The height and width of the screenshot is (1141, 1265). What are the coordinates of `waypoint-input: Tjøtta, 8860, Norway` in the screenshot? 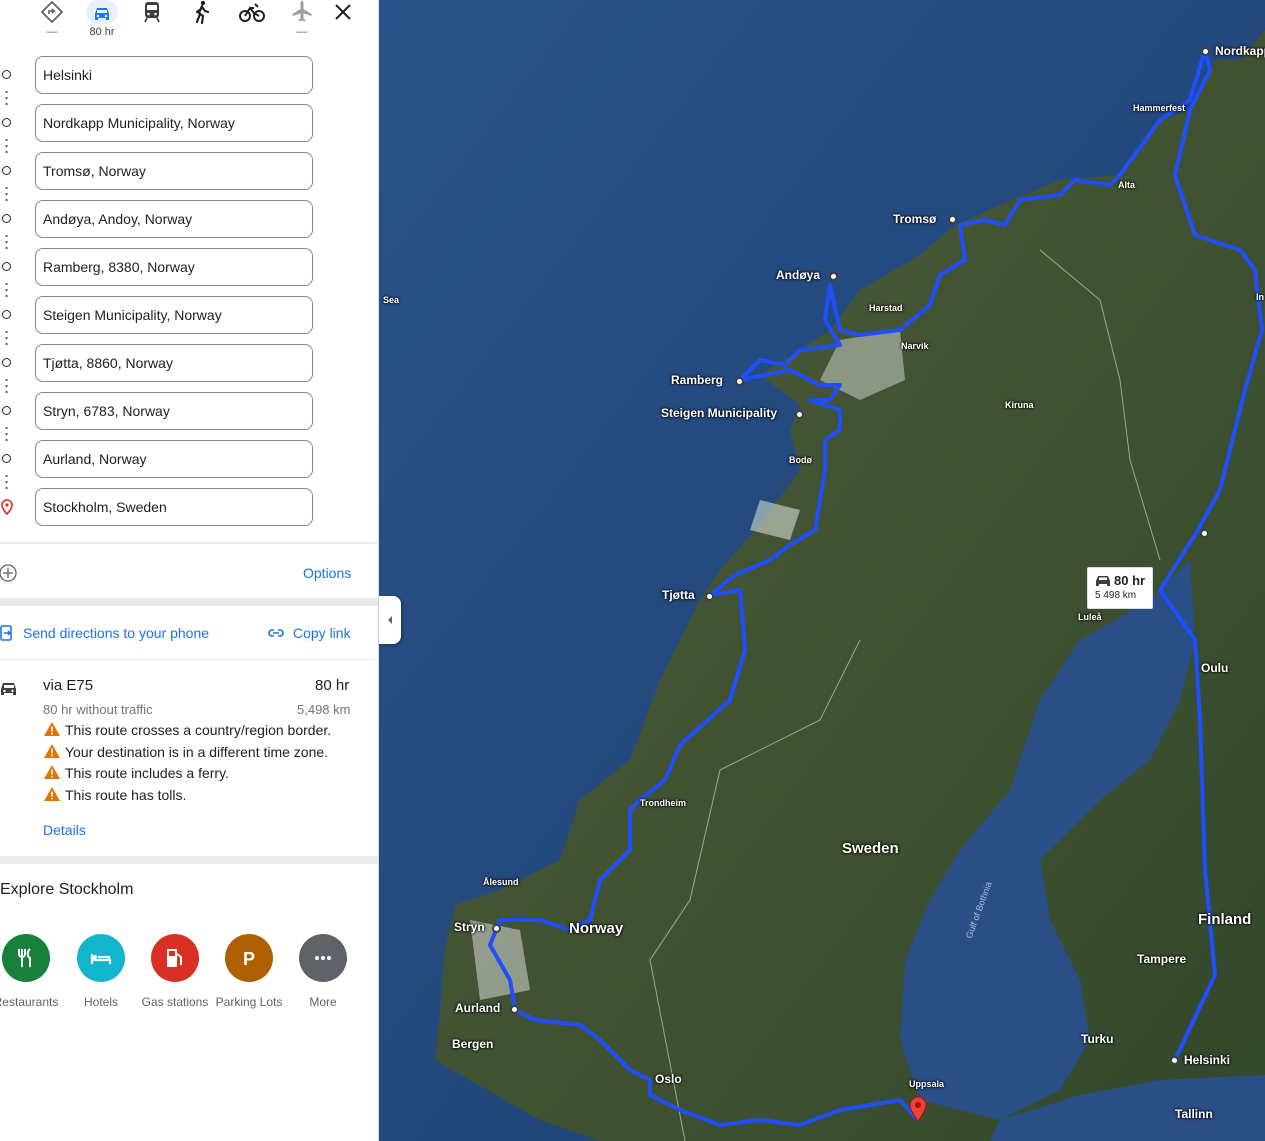 It's located at (174, 363).